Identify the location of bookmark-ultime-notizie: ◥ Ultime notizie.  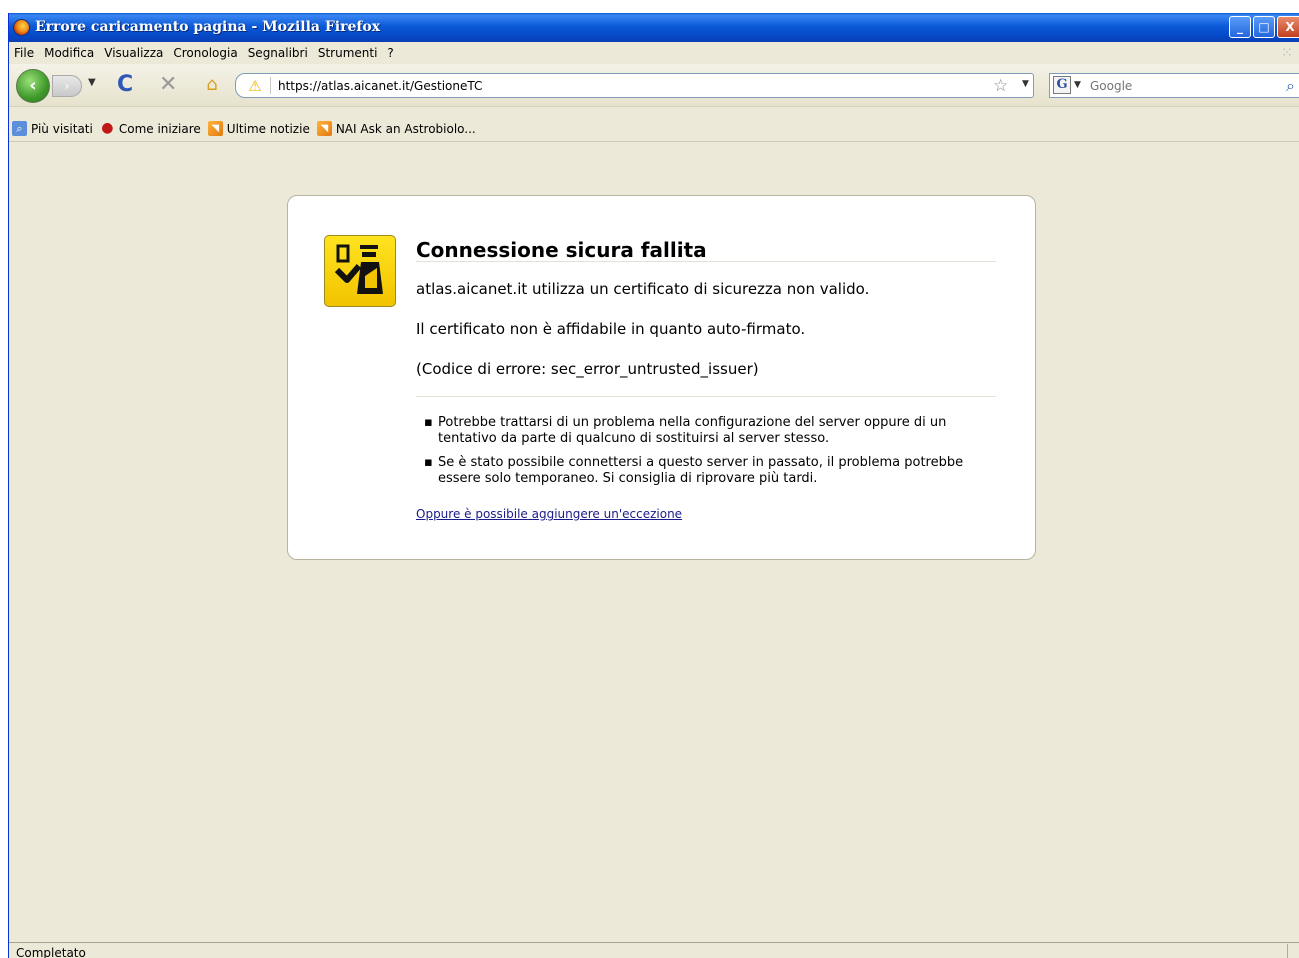
(258, 128).